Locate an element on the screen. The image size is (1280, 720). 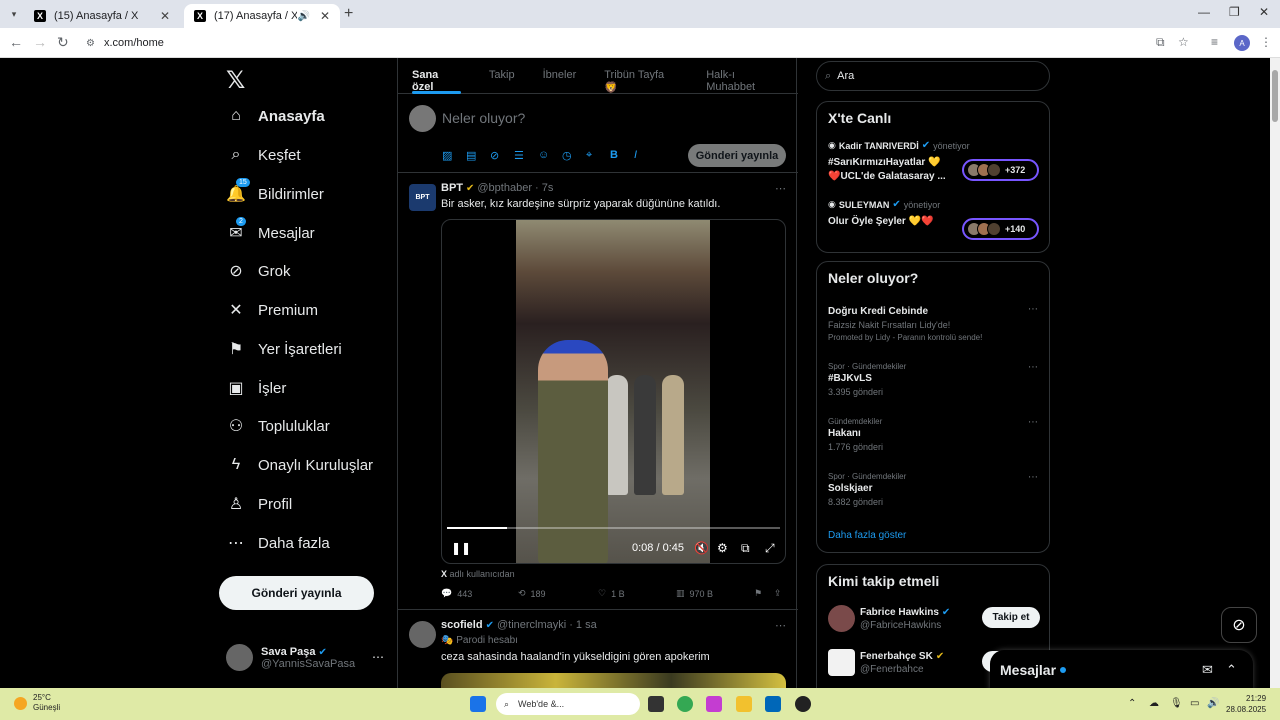
windows-start-icon is located at coordinates (478, 704).